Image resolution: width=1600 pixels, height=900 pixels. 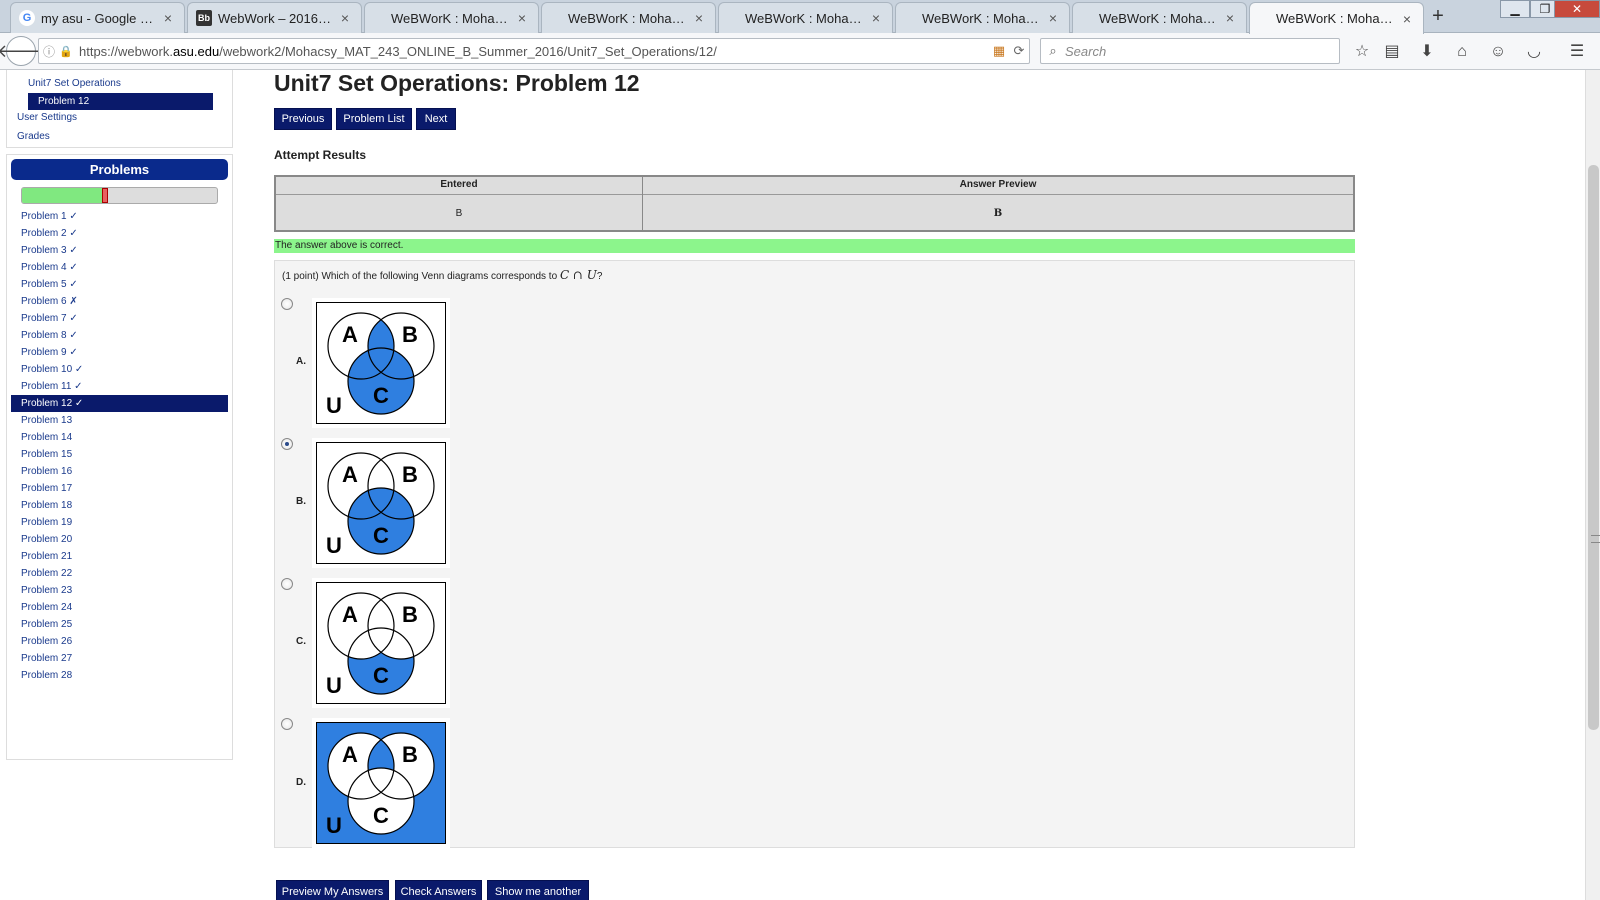 What do you see at coordinates (119, 386) in the screenshot?
I see `sidebar-problem-11: Problem 11 ✓` at bounding box center [119, 386].